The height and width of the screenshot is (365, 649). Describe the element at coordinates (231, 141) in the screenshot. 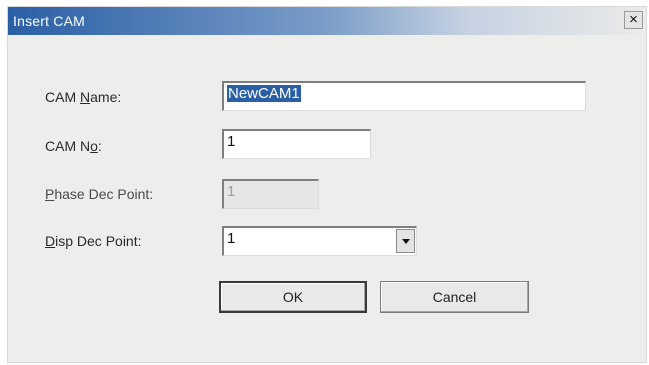

I see `cam-no-value: 1` at that location.